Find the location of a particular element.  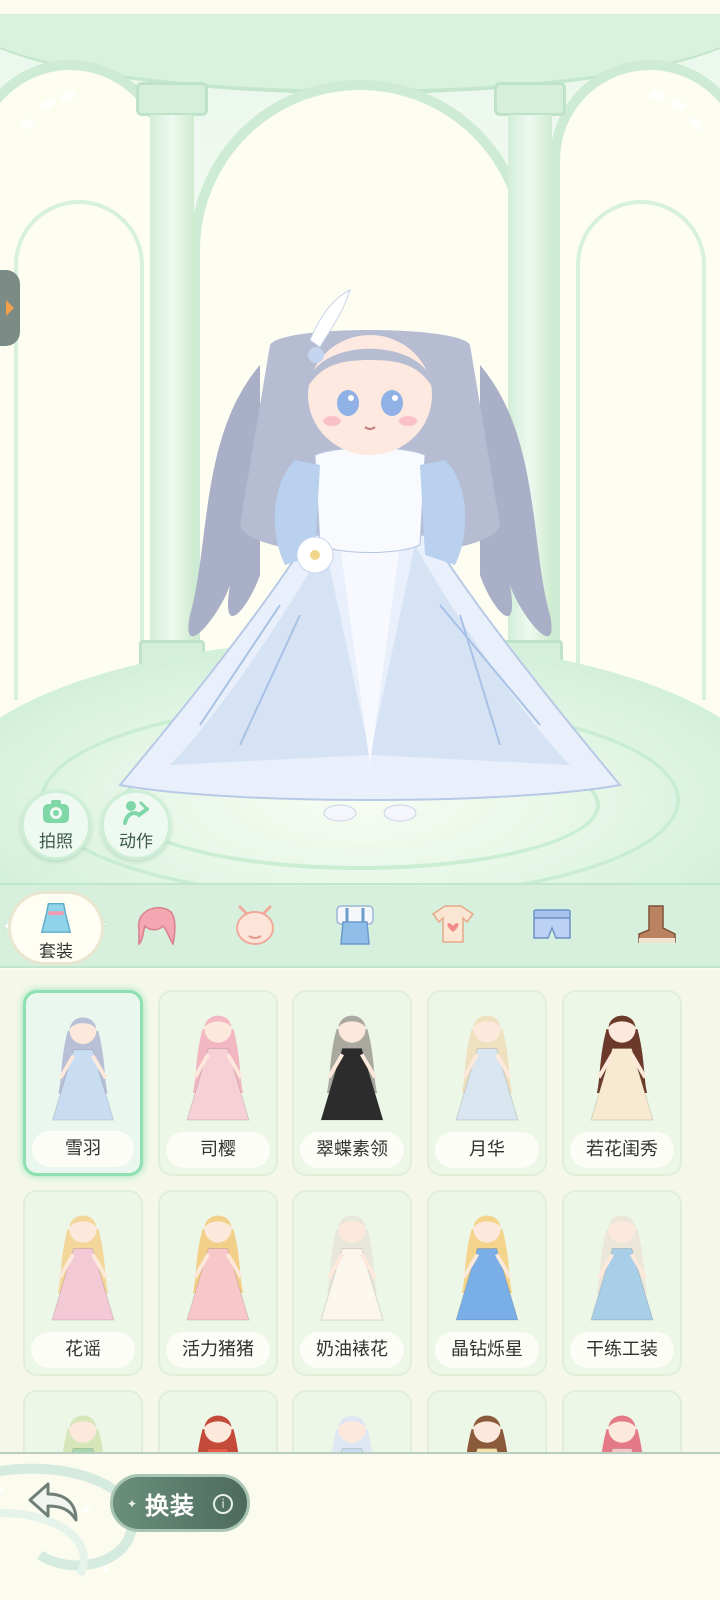

category-tab-top is located at coordinates (453, 925).